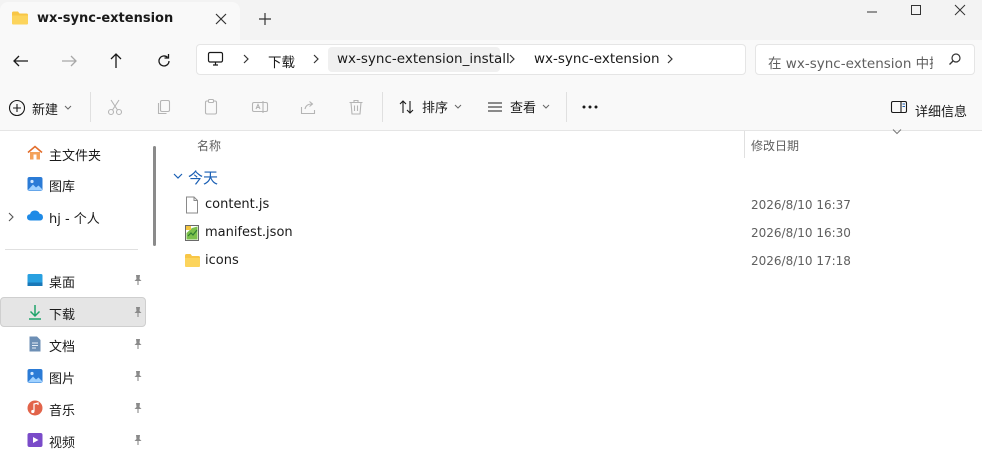  What do you see at coordinates (192, 205) in the screenshot?
I see `js-file-icon` at bounding box center [192, 205].